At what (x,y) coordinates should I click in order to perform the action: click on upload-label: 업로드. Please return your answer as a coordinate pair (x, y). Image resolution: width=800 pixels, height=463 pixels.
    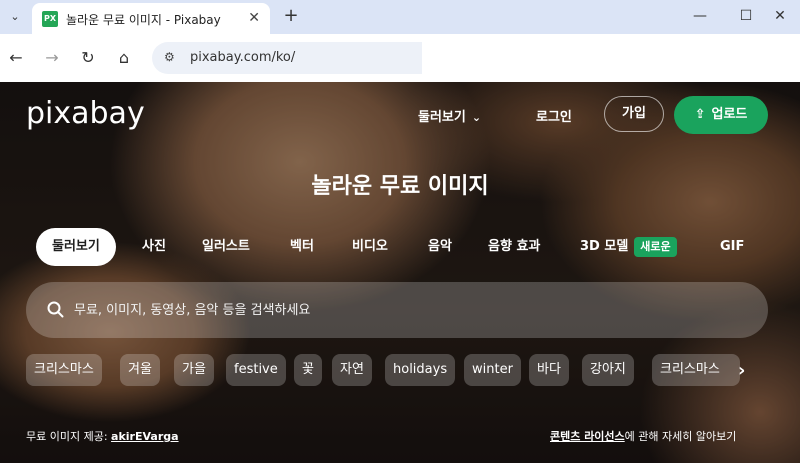
    Looking at the image, I should click on (729, 114).